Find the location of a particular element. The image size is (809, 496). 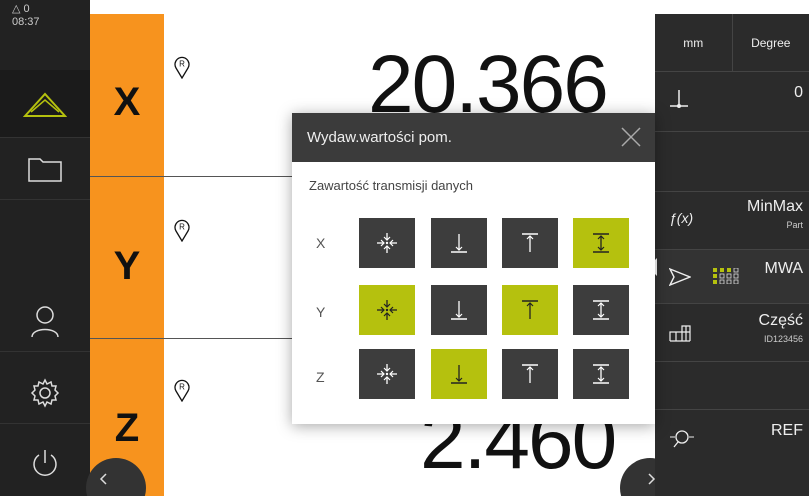

warning-count: △ 0 is located at coordinates (32, 8).